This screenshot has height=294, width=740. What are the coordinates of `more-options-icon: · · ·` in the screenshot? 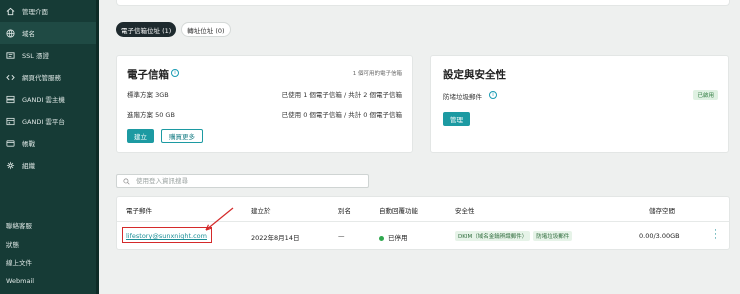 It's located at (715, 235).